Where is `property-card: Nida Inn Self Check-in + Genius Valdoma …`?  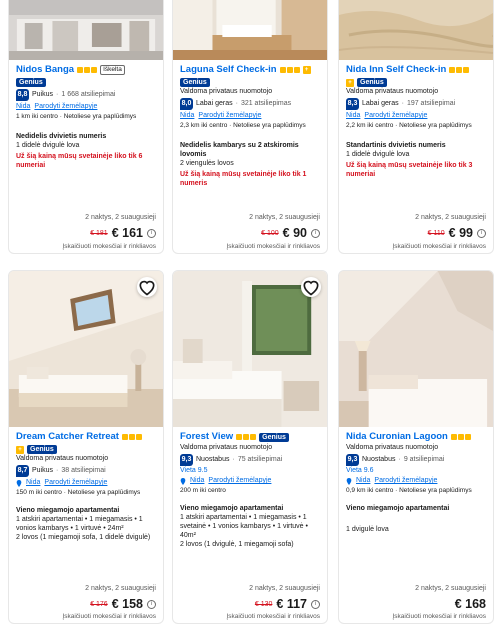 property-card: Nida Inn Self Check-in + Genius Valdoma … is located at coordinates (416, 127).